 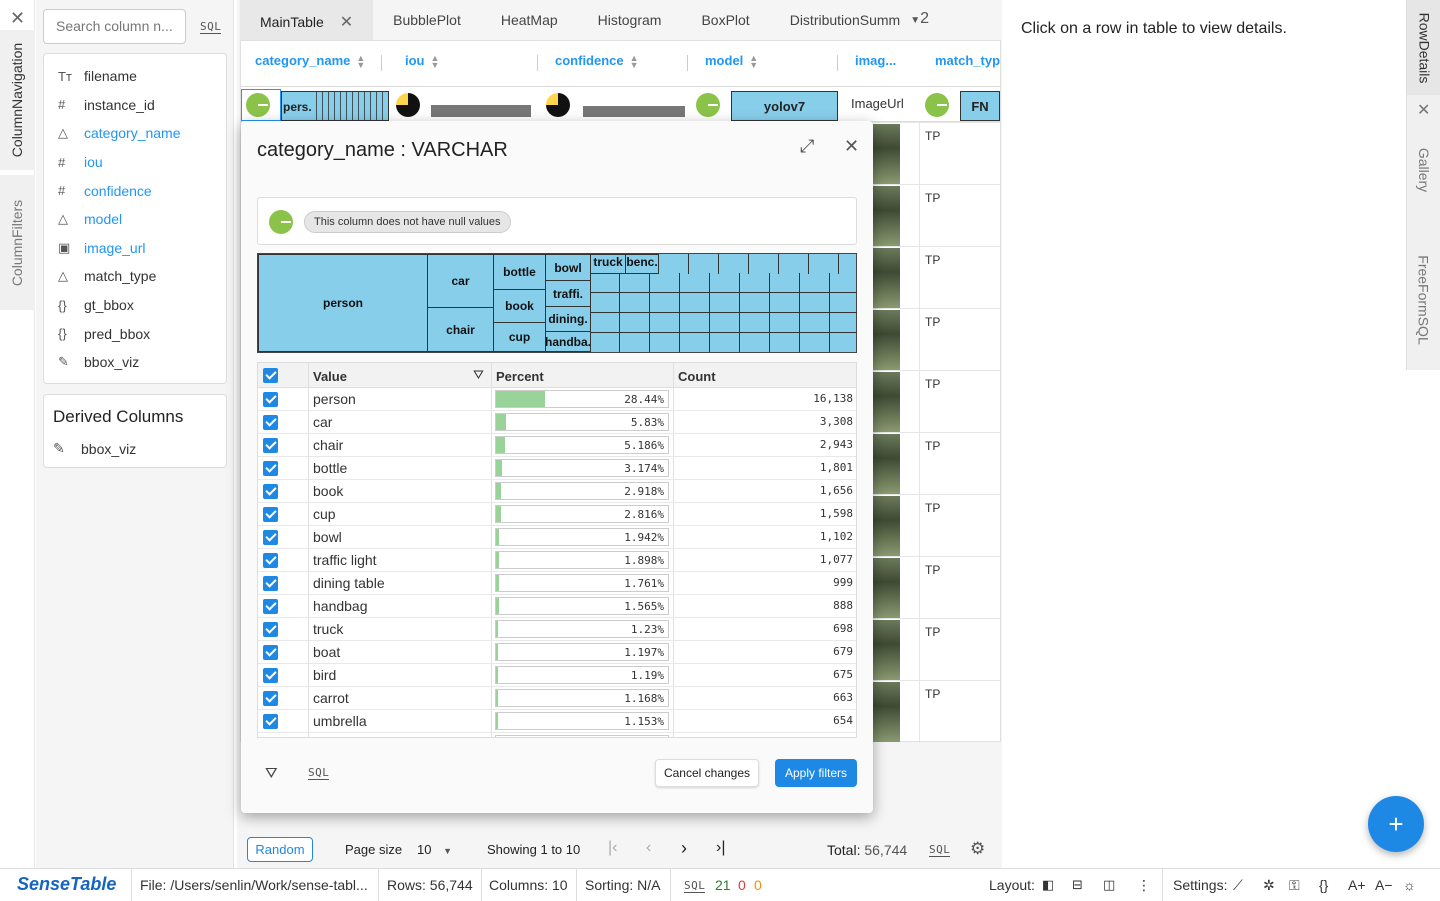 What do you see at coordinates (1109, 885) in the screenshot?
I see `layout-split-icon: ◫` at bounding box center [1109, 885].